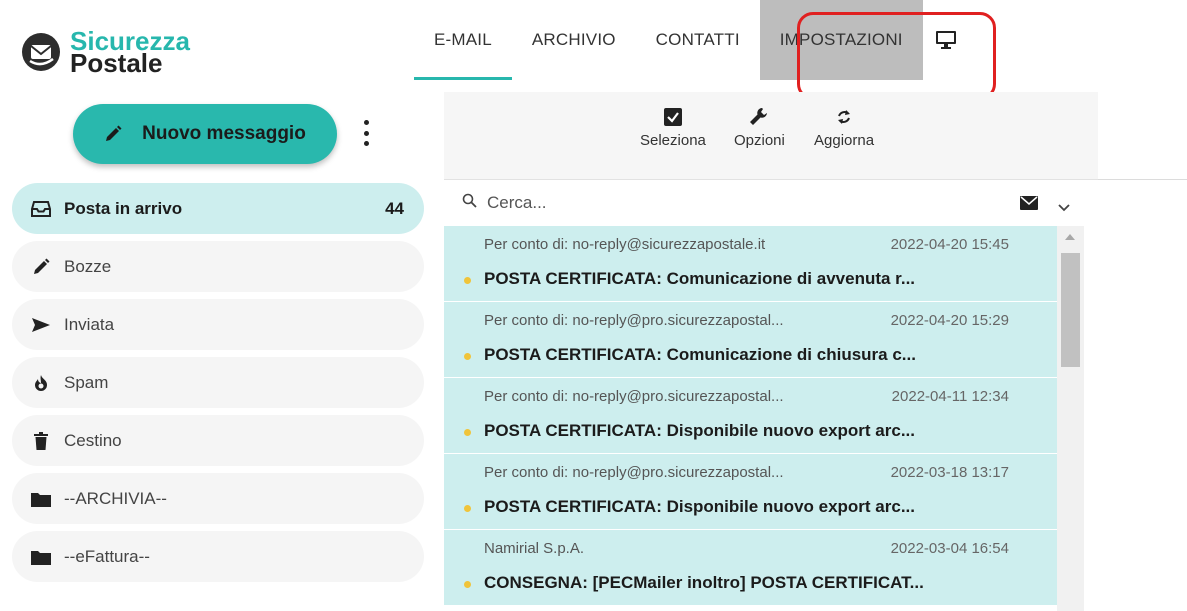 The height and width of the screenshot is (611, 1187). Describe the element at coordinates (949, 320) in the screenshot. I see `message-date: 2022-04-20 15:29` at that location.